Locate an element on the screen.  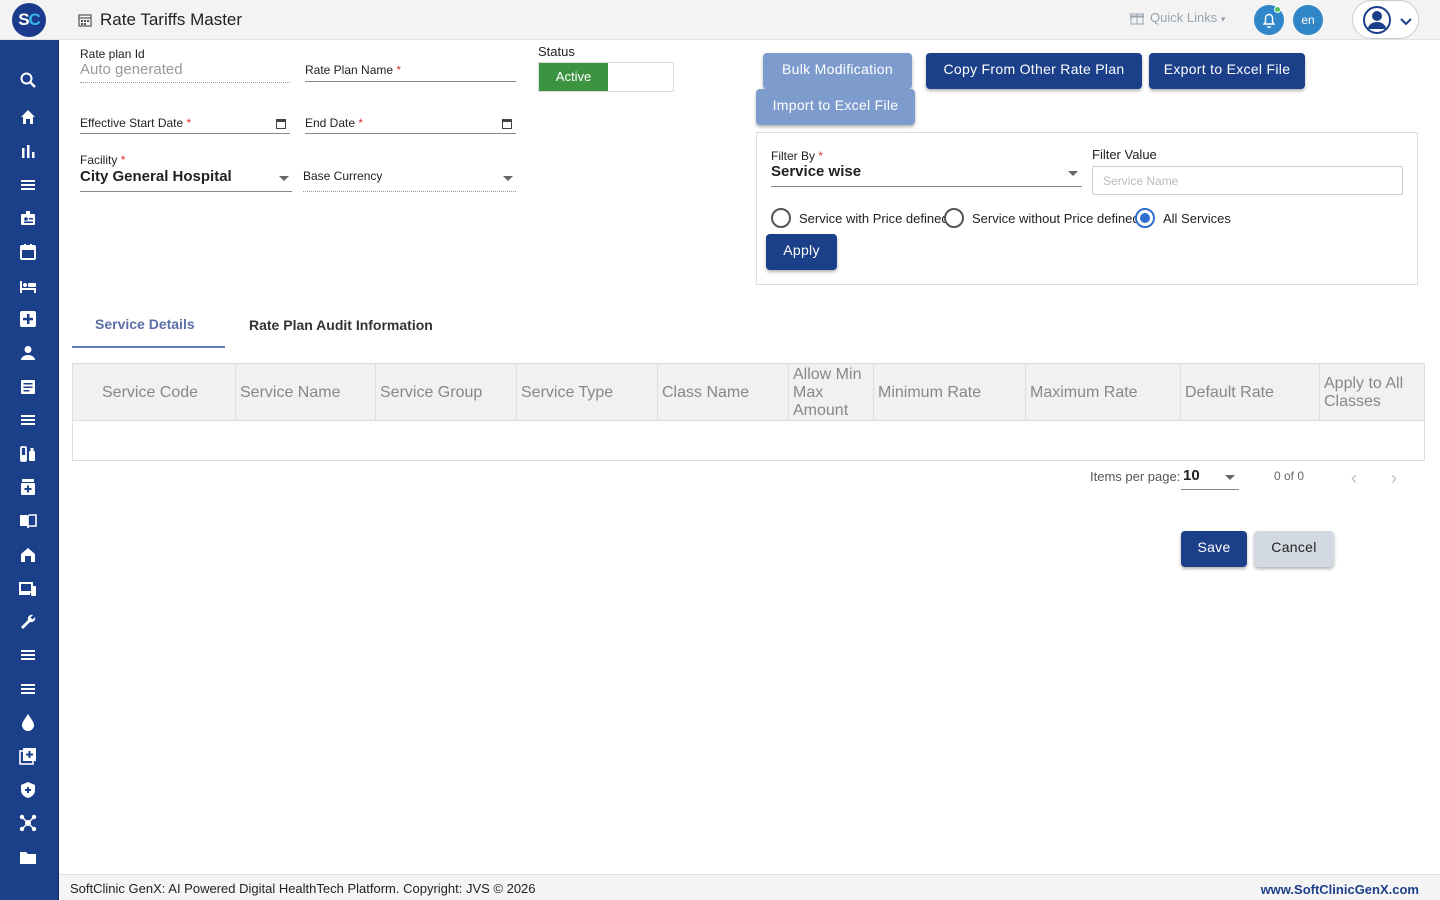
filter-by-label: Filter By * is located at coordinates (797, 156).